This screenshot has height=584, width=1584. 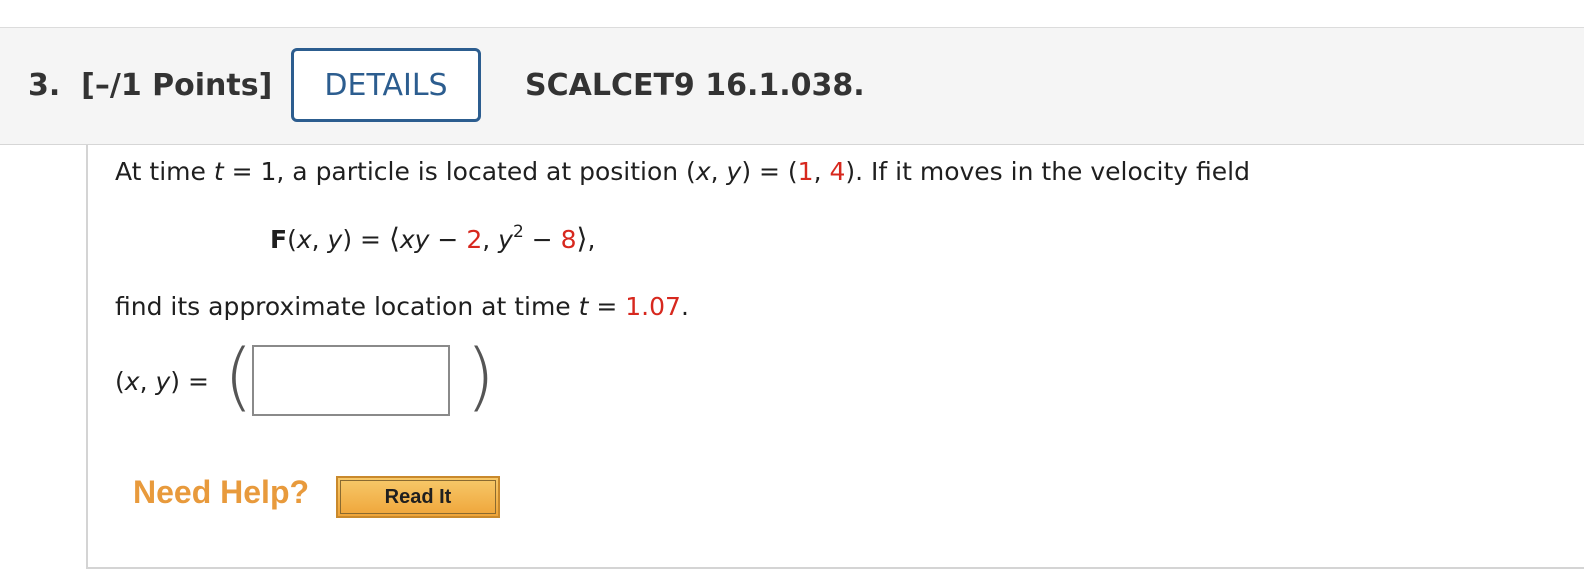 I want to click on equals-open: ) = (, so click(x=769, y=171).